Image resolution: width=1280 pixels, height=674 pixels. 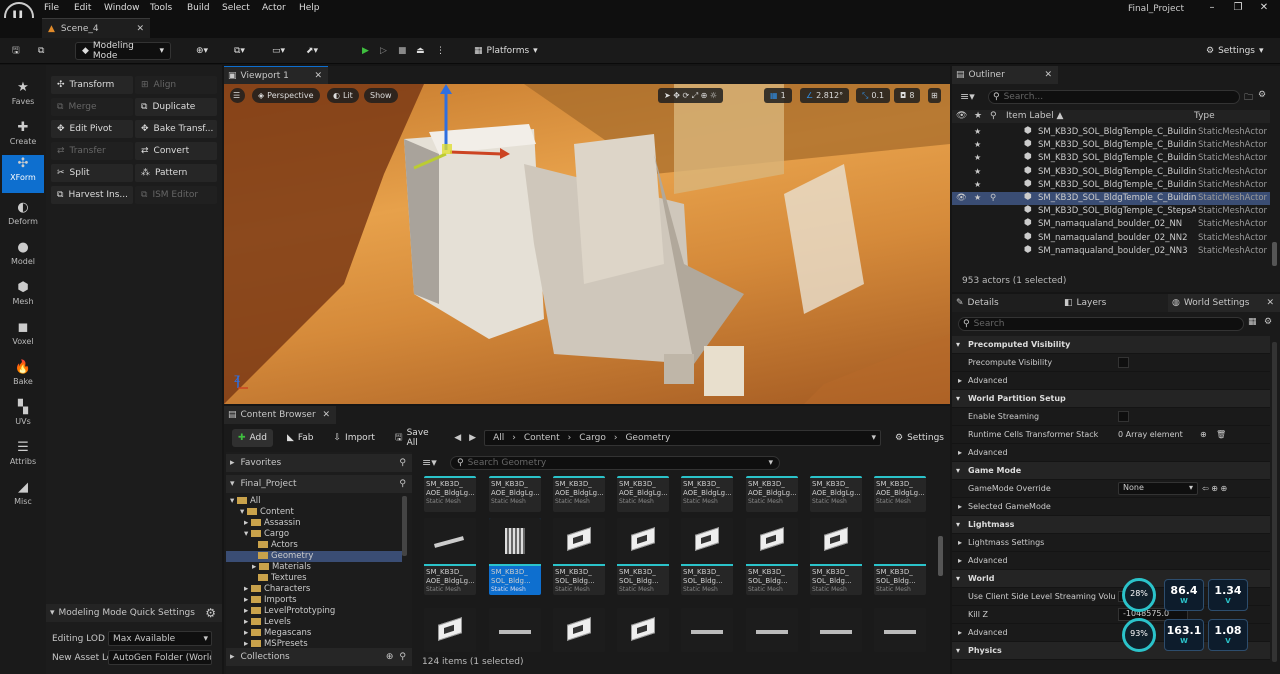 What do you see at coordinates (51, 8) in the screenshot?
I see `menu-file: File` at bounding box center [51, 8].